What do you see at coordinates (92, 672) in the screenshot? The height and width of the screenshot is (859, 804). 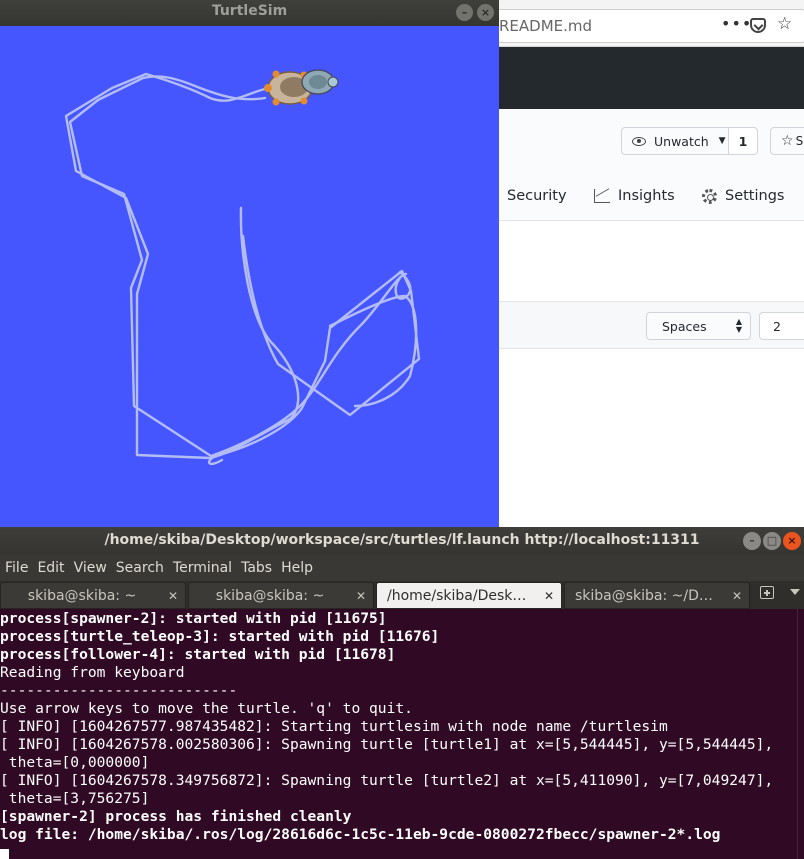 I see `terminal-line: Reading from keyboard` at bounding box center [92, 672].